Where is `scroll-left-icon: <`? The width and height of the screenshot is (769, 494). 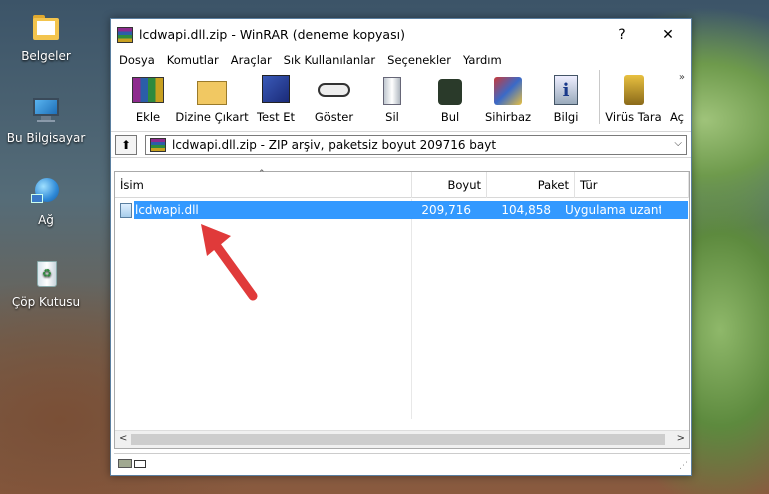 scroll-left-icon: < is located at coordinates (123, 438).